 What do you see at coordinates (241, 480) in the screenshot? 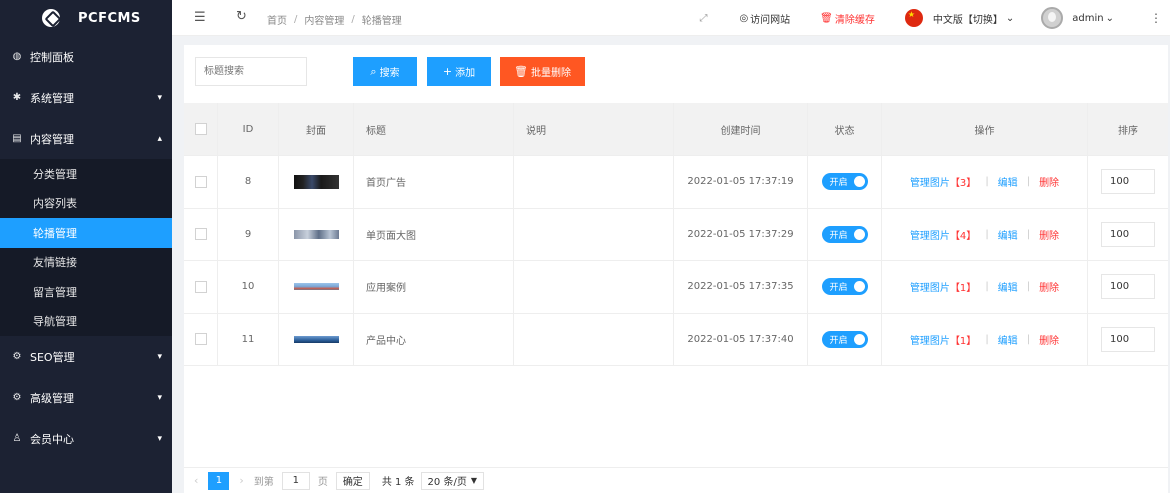
I see `next-page-icon: ›` at bounding box center [241, 480].